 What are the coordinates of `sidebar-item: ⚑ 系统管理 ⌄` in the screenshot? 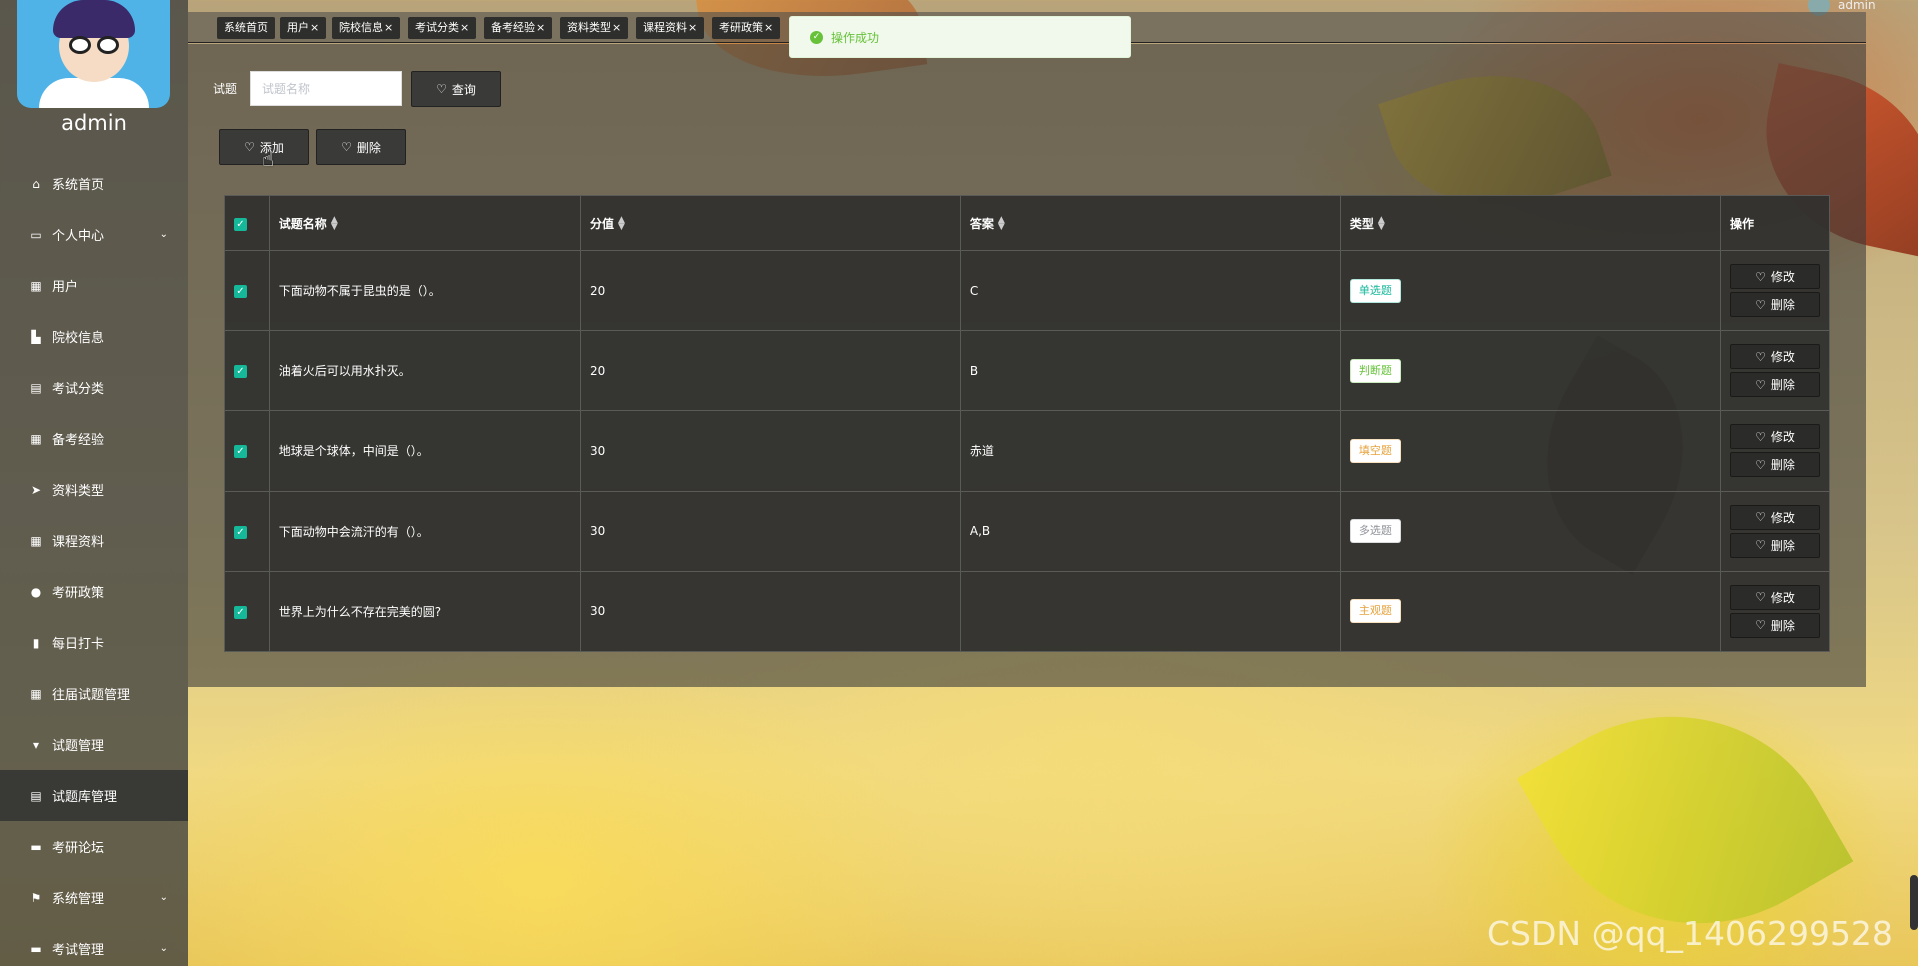 It's located at (94, 897).